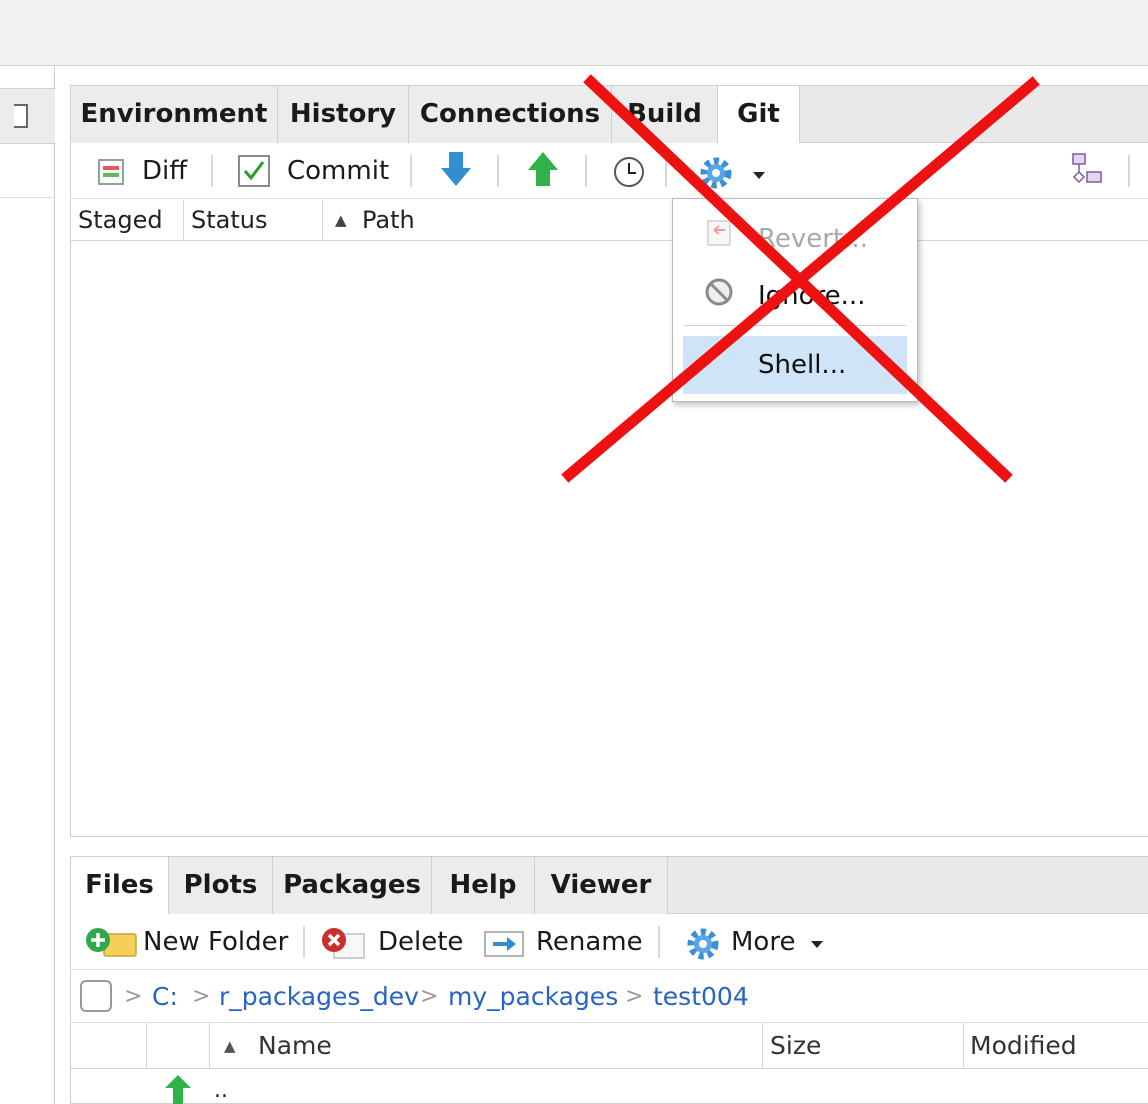  What do you see at coordinates (27, 585) in the screenshot?
I see `left-pane-edge` at bounding box center [27, 585].